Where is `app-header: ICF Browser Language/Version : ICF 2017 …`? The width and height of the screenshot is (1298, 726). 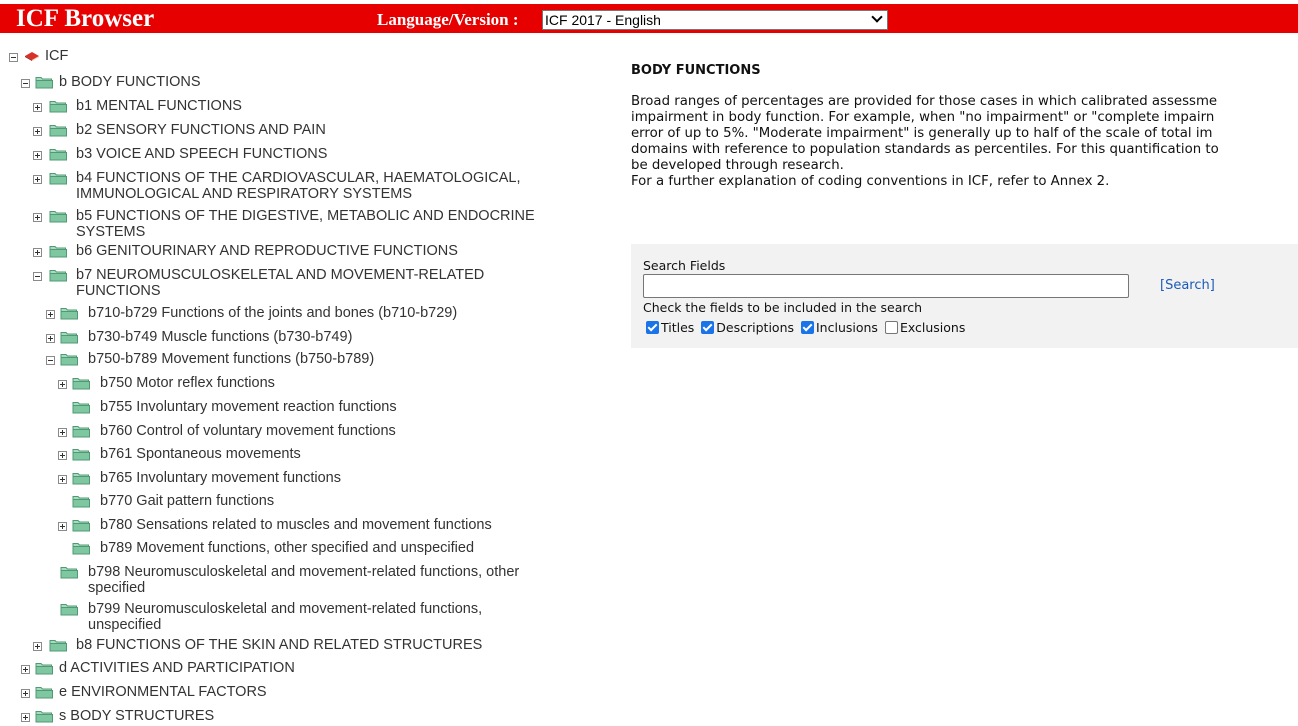
app-header: ICF Browser Language/Version : ICF 2017 … is located at coordinates (649, 18).